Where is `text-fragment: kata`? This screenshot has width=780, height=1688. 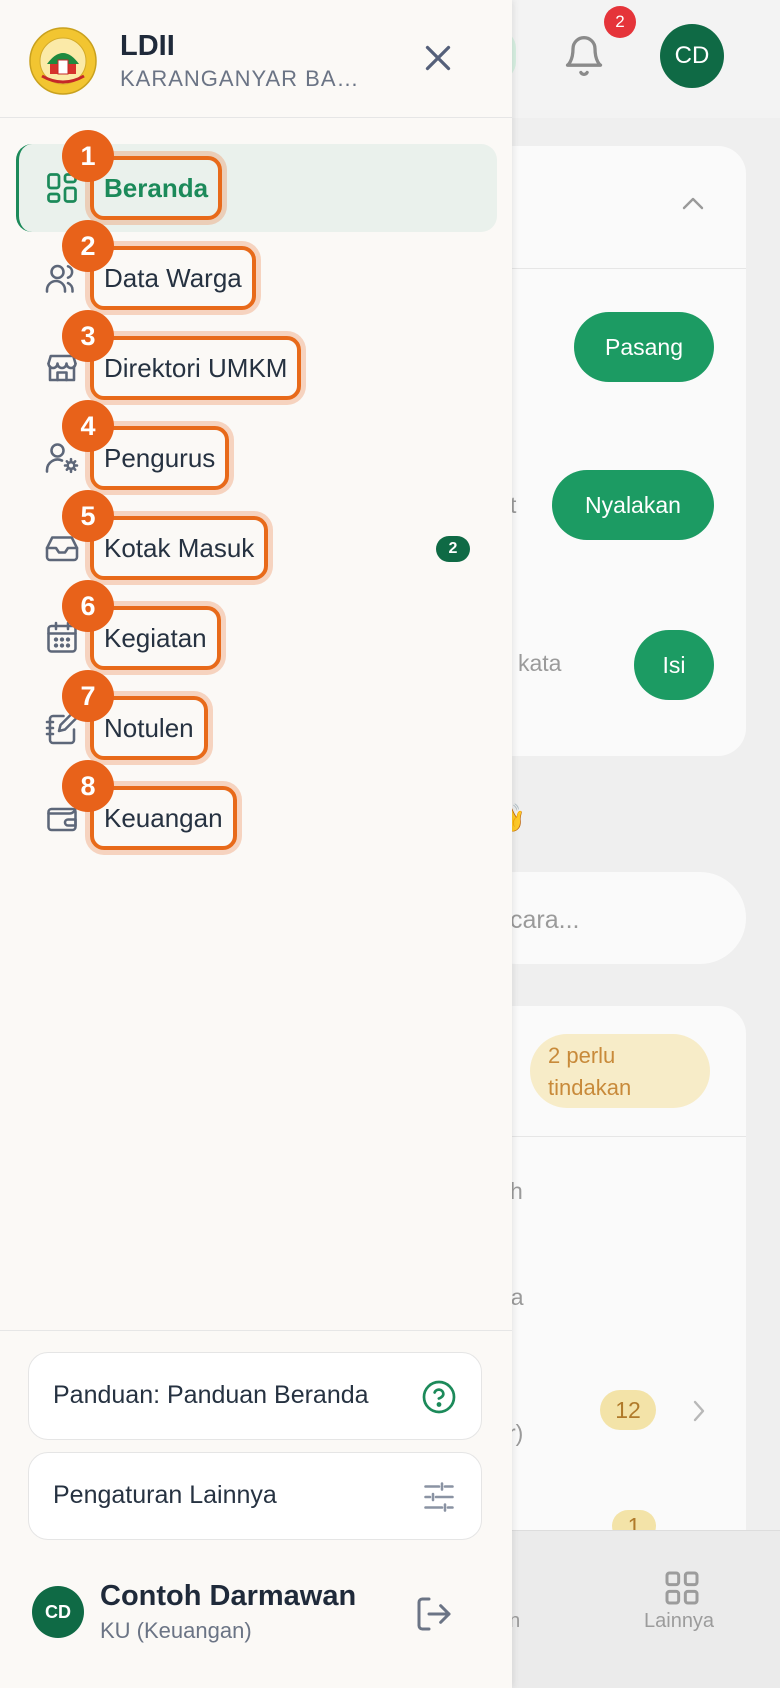 text-fragment: kata is located at coordinates (540, 663).